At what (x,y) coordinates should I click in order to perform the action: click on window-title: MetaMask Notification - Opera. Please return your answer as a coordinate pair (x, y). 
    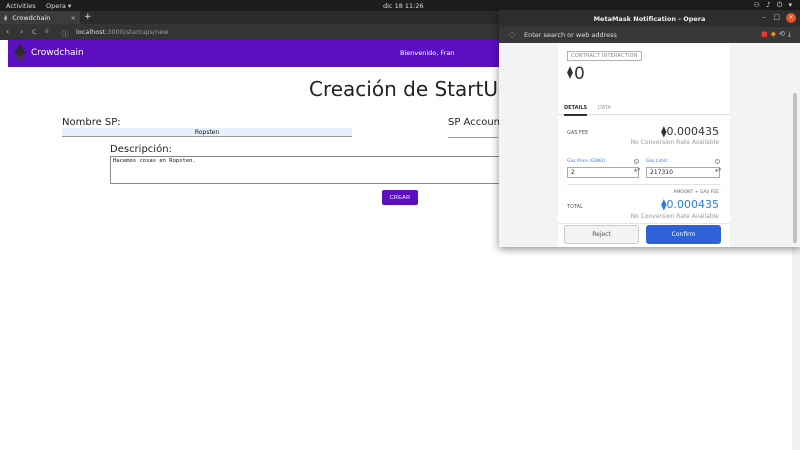
    Looking at the image, I should click on (649, 19).